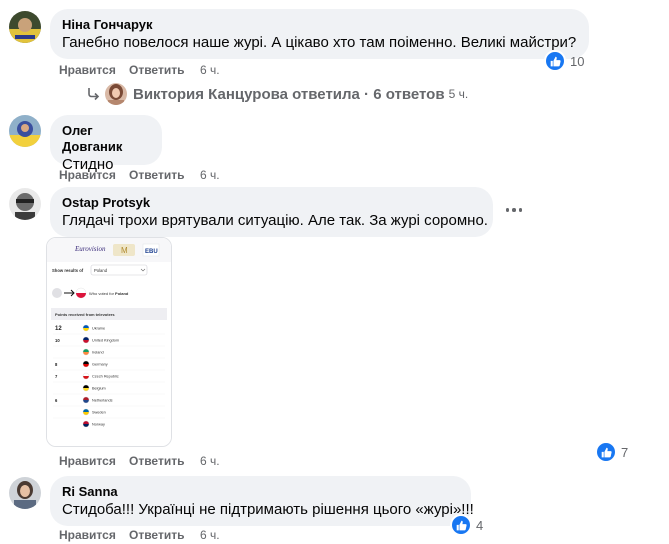 The height and width of the screenshot is (544, 669). What do you see at coordinates (98, 425) in the screenshot?
I see `country-name: Norway` at bounding box center [98, 425].